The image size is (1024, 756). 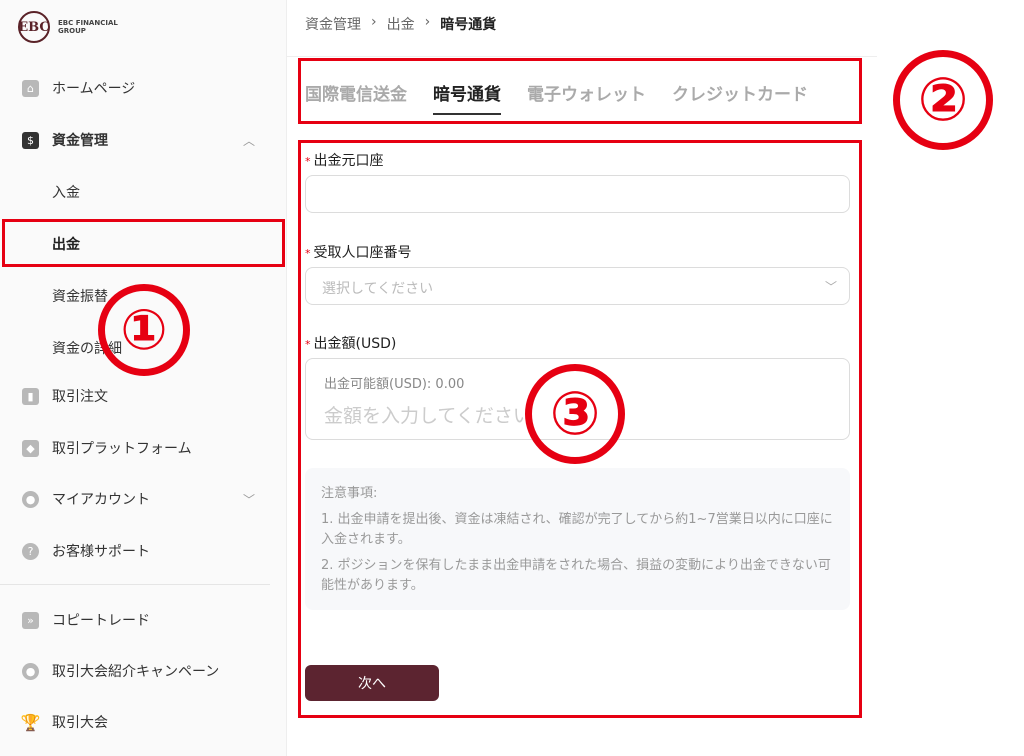 I want to click on select-placeholder: 選択してください, so click(x=378, y=289).